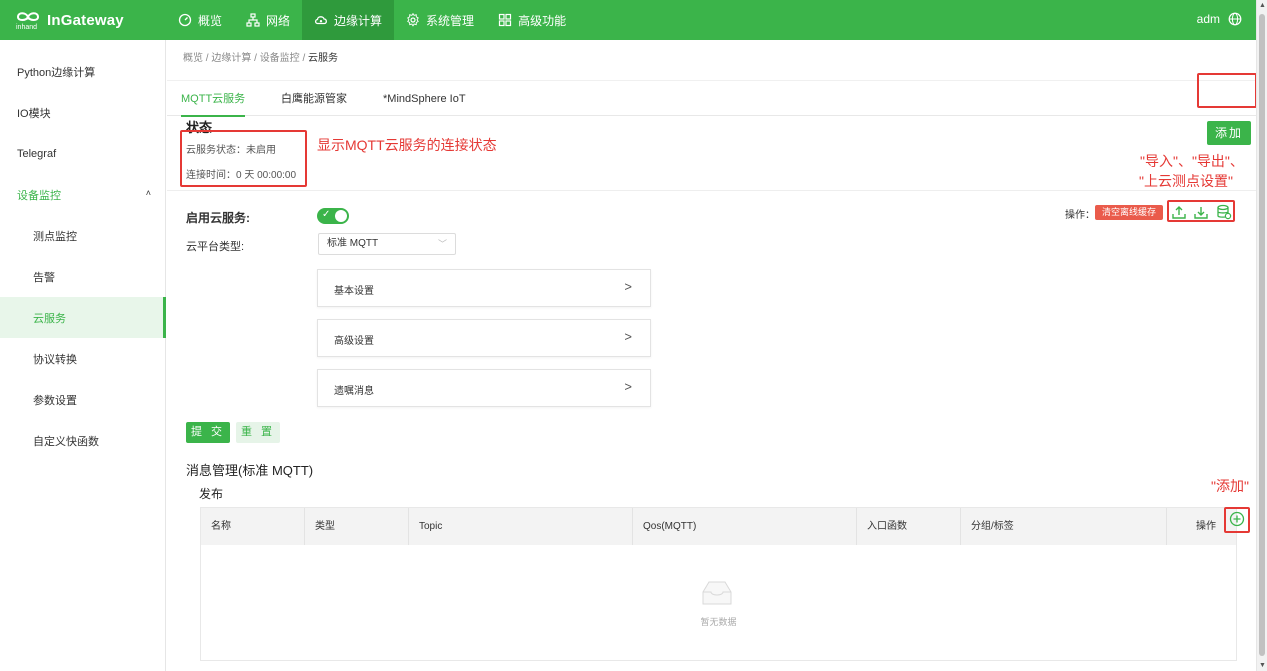 Image resolution: width=1267 pixels, height=671 pixels. Describe the element at coordinates (1227, 90) in the screenshot. I see `annotation-box-add` at that location.